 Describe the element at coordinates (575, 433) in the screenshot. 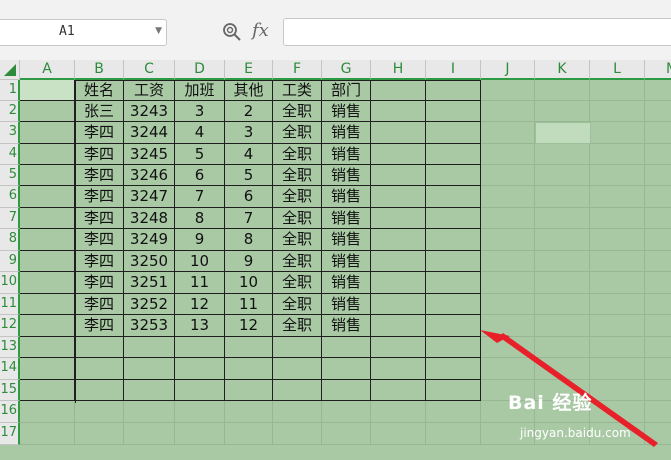

I see `baidu-watermark-url: jingyan.baidu.com` at that location.